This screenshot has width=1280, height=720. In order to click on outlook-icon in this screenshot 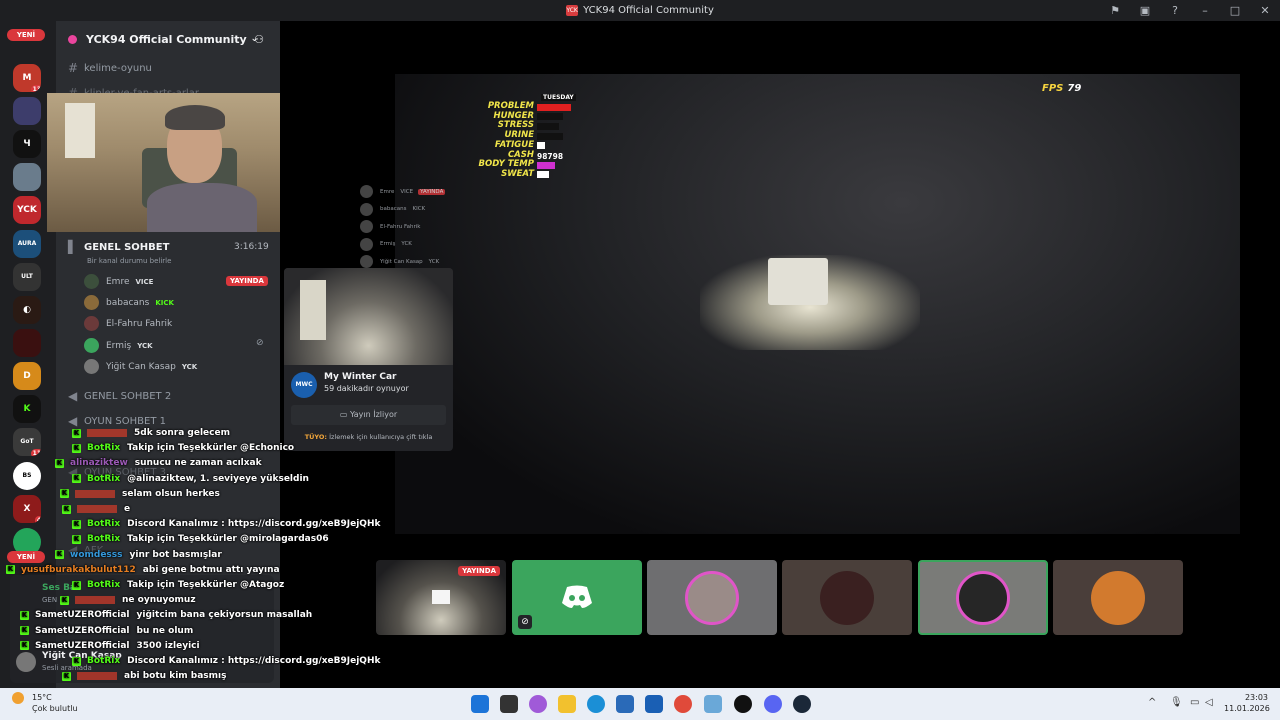, I will do `click(654, 704)`.